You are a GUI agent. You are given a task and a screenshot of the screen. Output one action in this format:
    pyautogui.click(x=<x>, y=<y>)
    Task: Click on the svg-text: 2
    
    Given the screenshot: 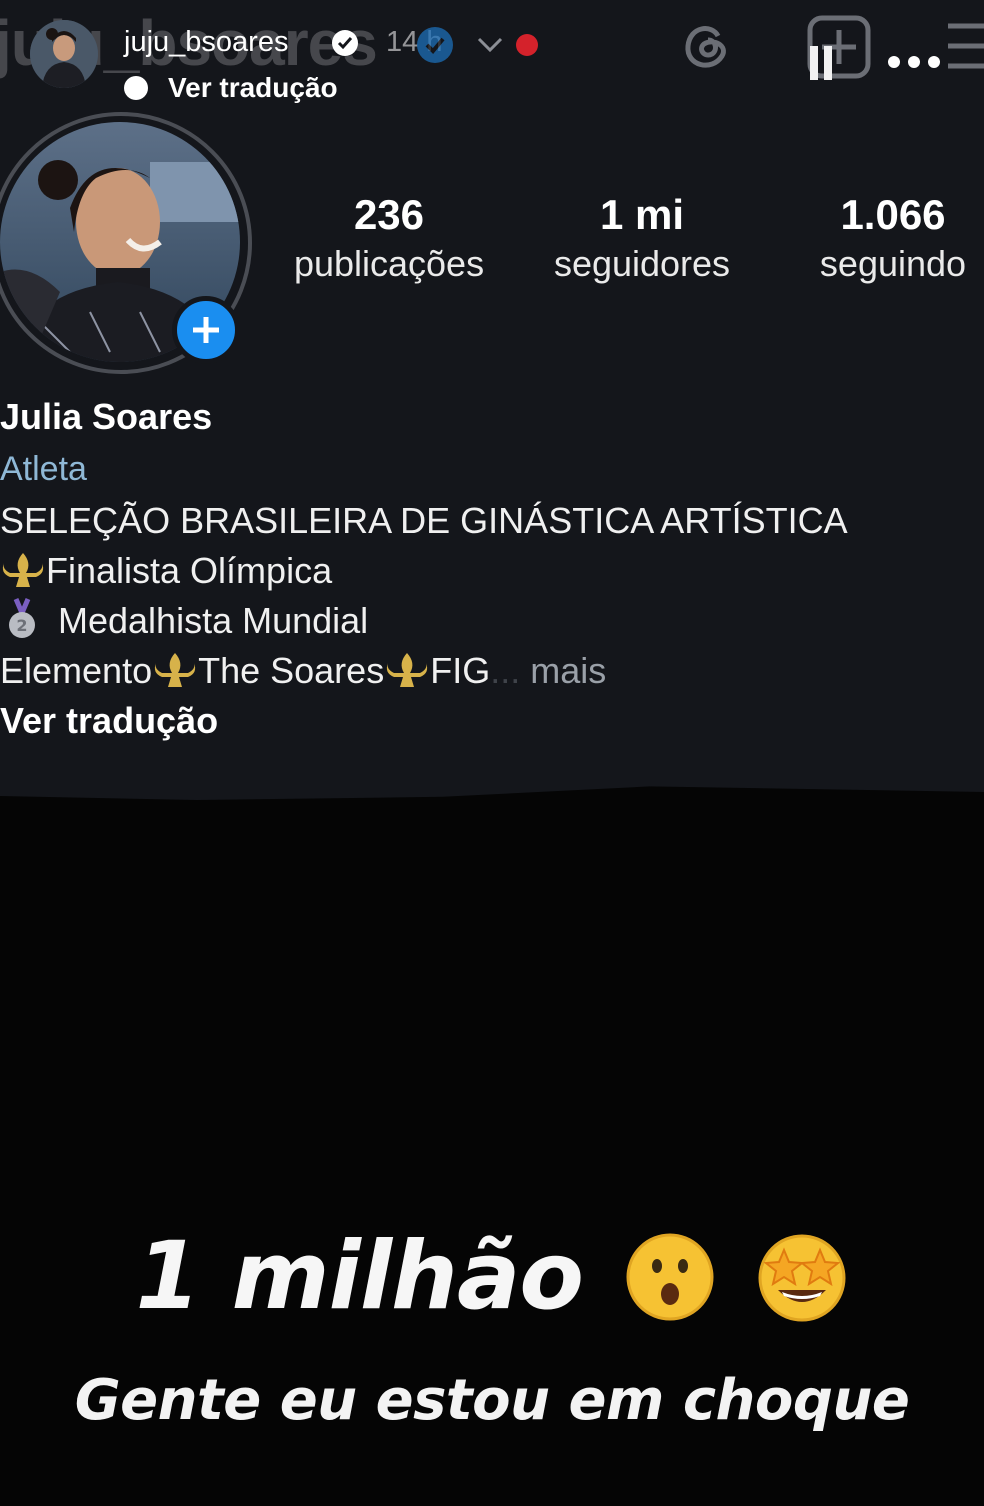 What is the action you would take?
    pyautogui.click(x=21, y=625)
    